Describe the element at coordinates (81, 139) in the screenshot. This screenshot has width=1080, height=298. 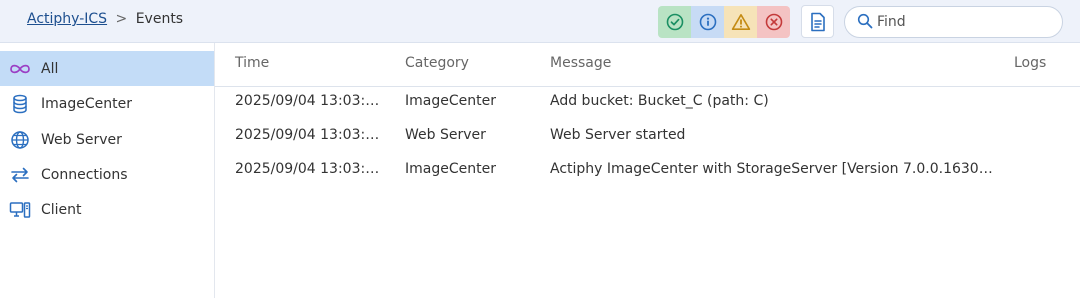
I see `sidebar-item-label: Web Server` at that location.